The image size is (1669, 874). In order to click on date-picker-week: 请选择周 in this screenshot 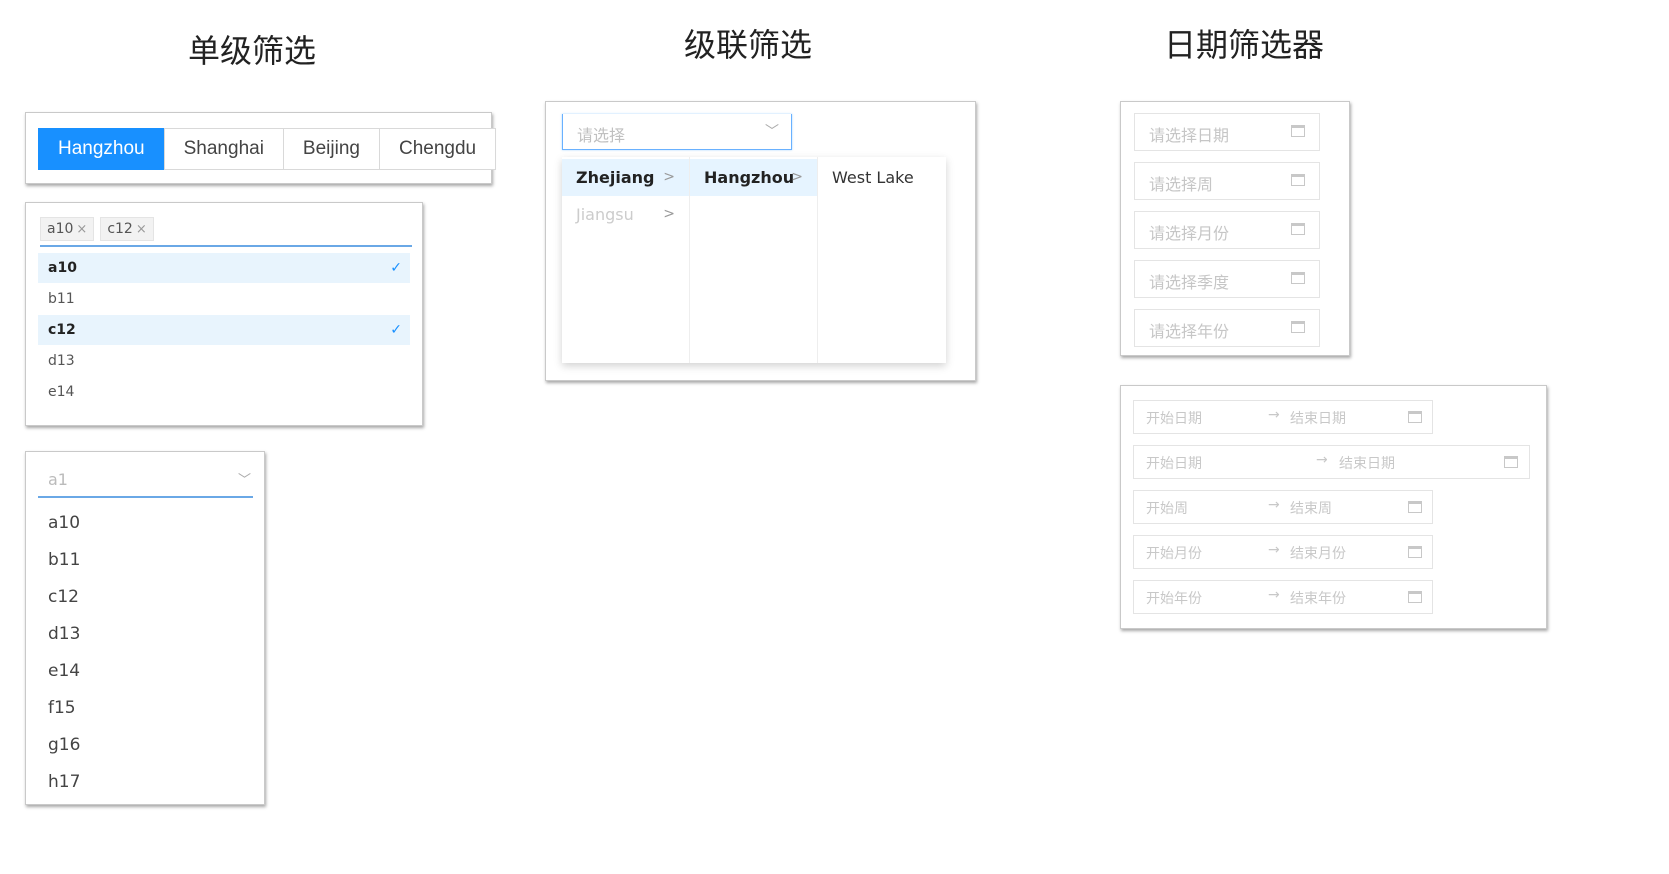, I will do `click(1227, 181)`.